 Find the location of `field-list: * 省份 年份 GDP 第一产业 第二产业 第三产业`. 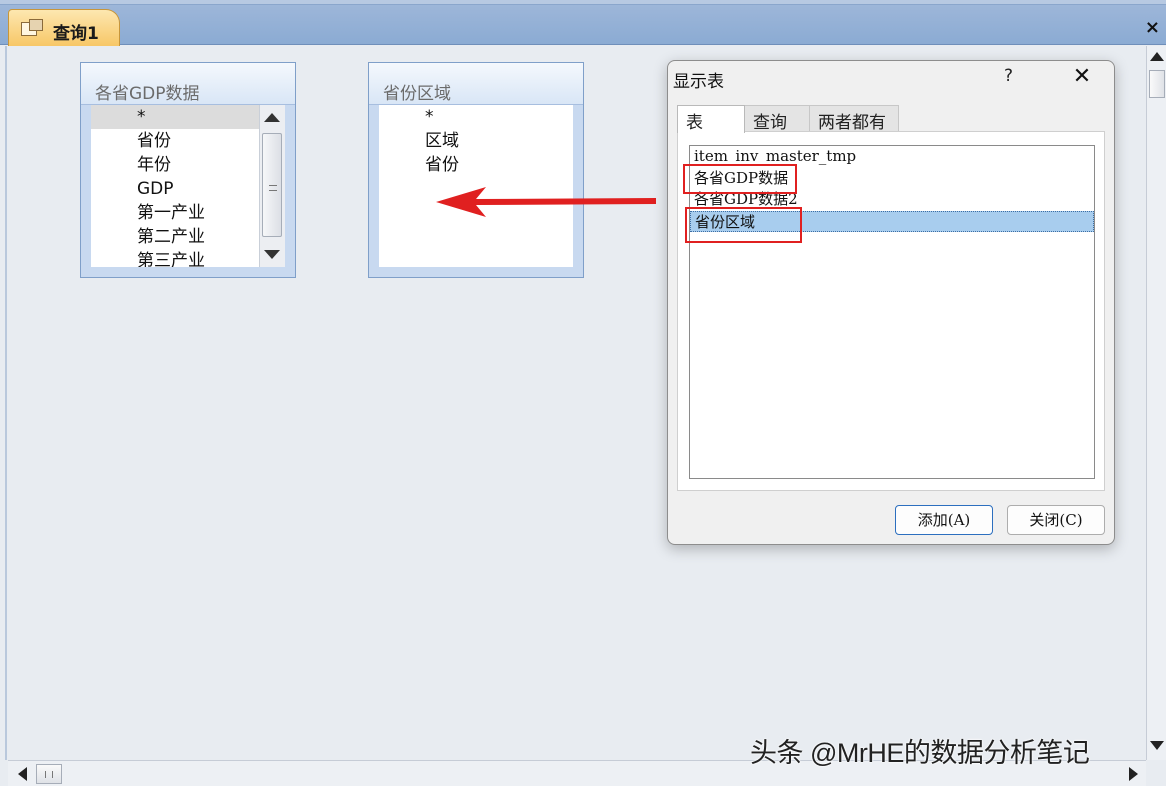

field-list: * 省份 年份 GDP 第一产业 第二产业 第三产业 is located at coordinates (188, 186).